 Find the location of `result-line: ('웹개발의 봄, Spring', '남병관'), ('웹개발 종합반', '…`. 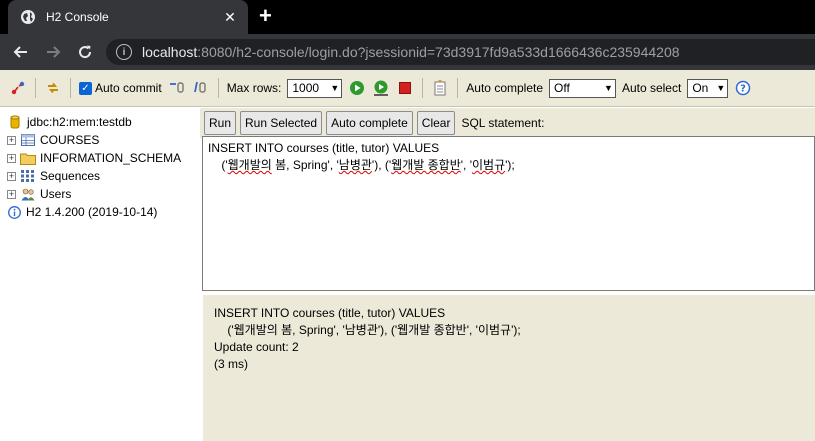

result-line: ('웹개발의 봄, Spring', '남병관'), ('웹개발 종합반', '… is located at coordinates (367, 330).